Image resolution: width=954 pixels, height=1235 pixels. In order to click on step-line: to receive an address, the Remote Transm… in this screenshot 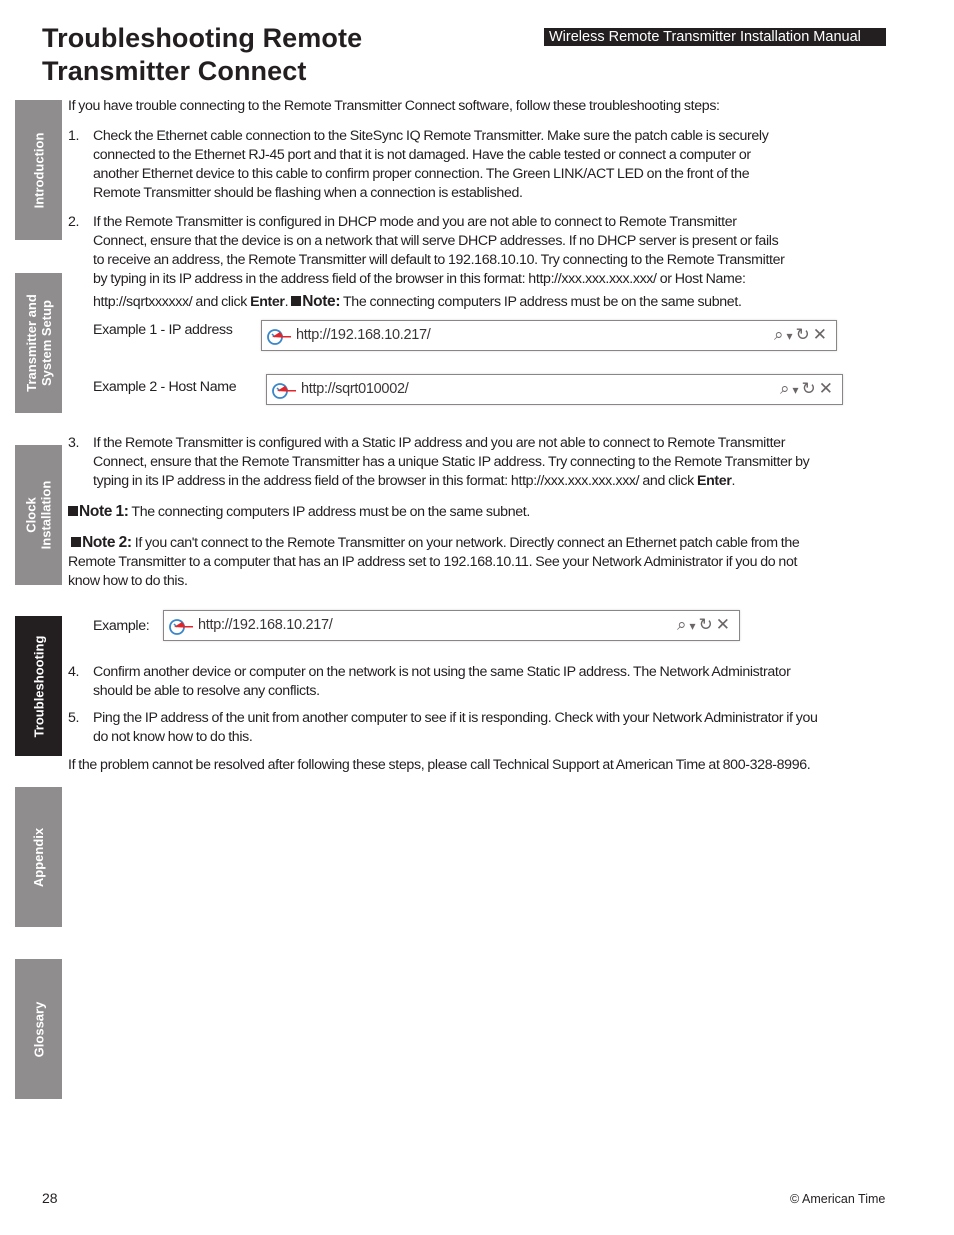, I will do `click(439, 260)`.